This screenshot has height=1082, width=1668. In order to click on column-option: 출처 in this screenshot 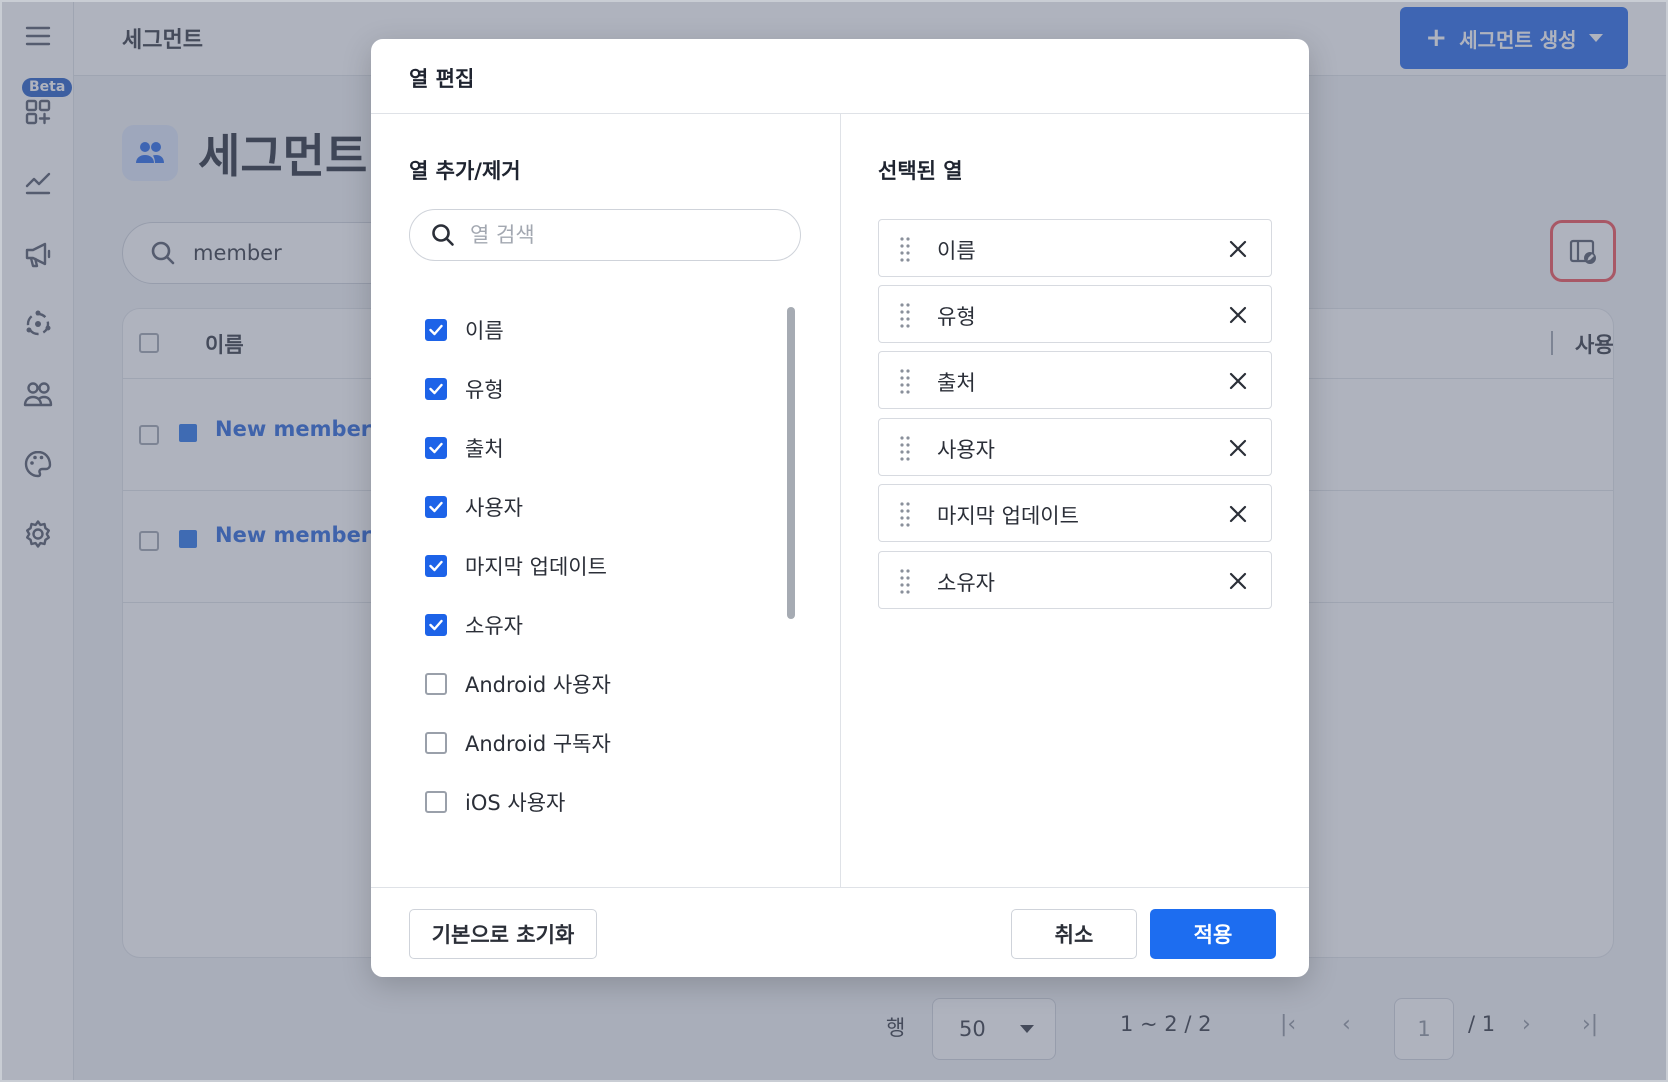, I will do `click(464, 448)`.